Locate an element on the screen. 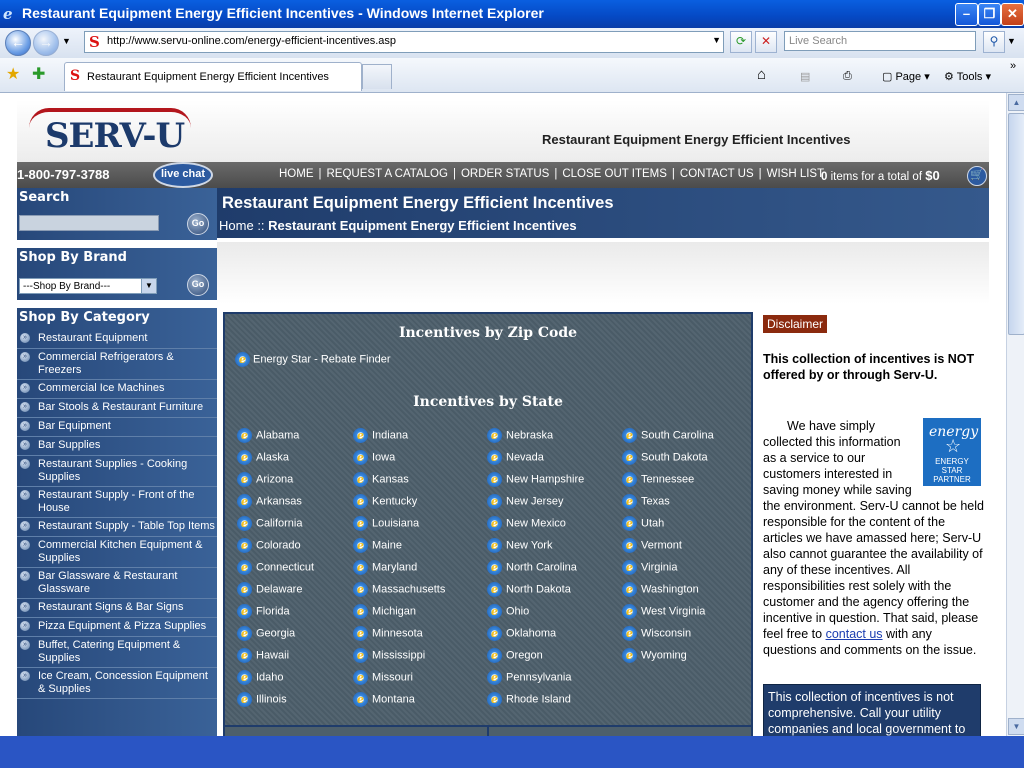 This screenshot has height=768, width=1024. category-item: » Bar Glassware & Restaurant Glassware is located at coordinates (117, 583).